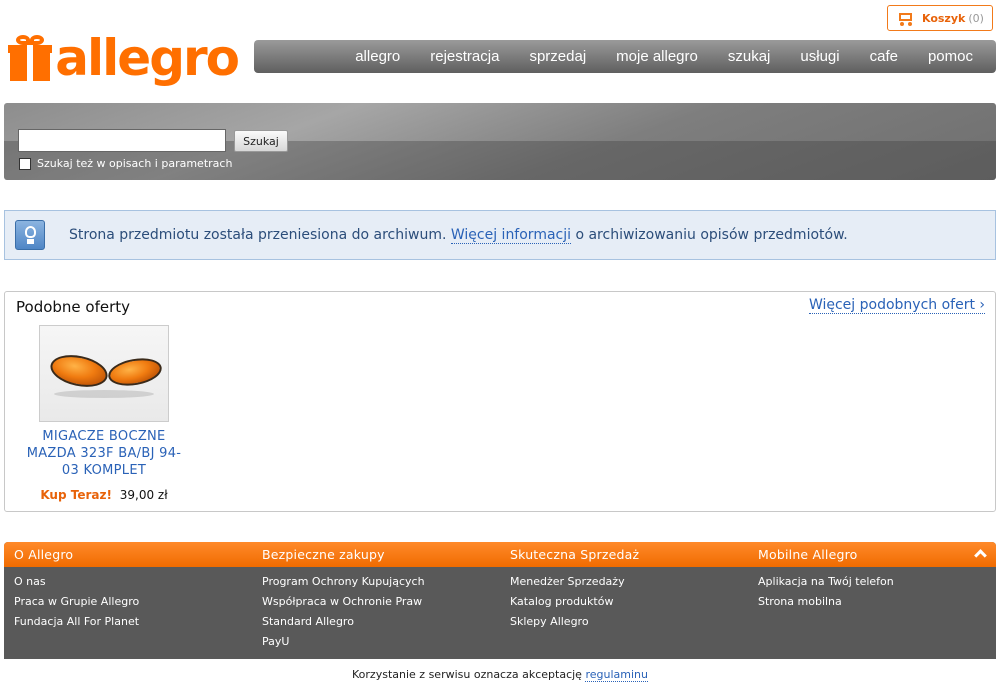 The height and width of the screenshot is (695, 1000). Describe the element at coordinates (950, 56) in the screenshot. I see `nav-item-pomoc: pomoc` at that location.